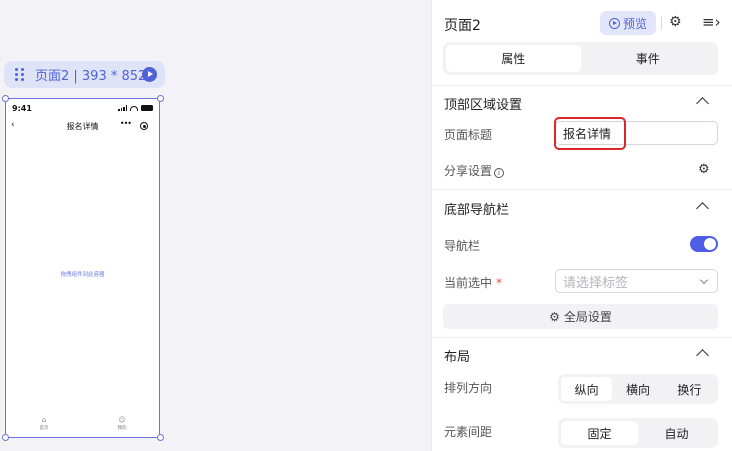  What do you see at coordinates (468, 388) in the screenshot?
I see `direction-label: 排列方向` at bounding box center [468, 388].